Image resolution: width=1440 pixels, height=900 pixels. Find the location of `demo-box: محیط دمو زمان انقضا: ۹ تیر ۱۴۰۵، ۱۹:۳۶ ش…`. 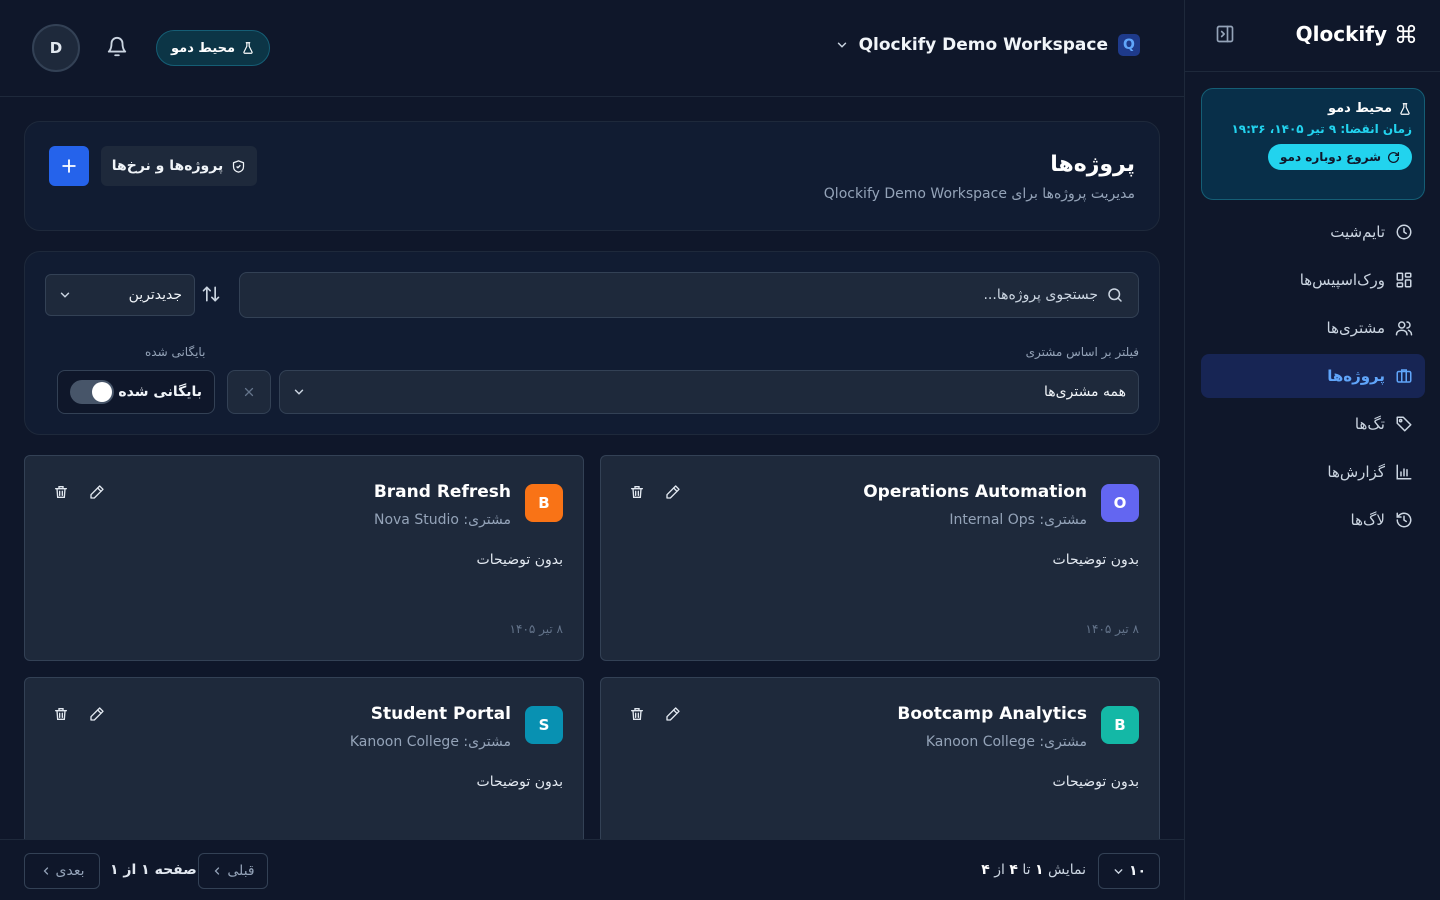

demo-box: محیط دمو زمان انقضا: ۹ تیر ۱۴۰۵، ۱۹:۳۶ ش… is located at coordinates (1313, 144).